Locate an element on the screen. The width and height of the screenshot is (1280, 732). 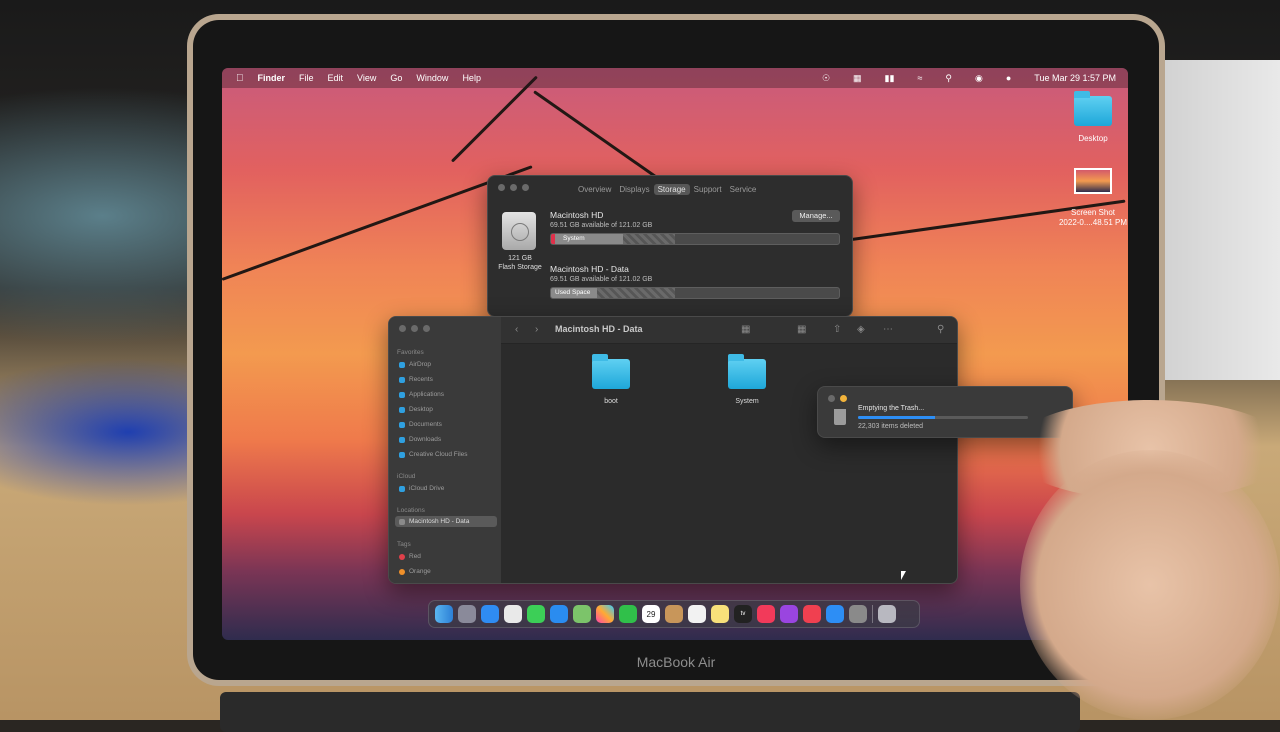
finder-item-label: System is located at coordinates (747, 401).